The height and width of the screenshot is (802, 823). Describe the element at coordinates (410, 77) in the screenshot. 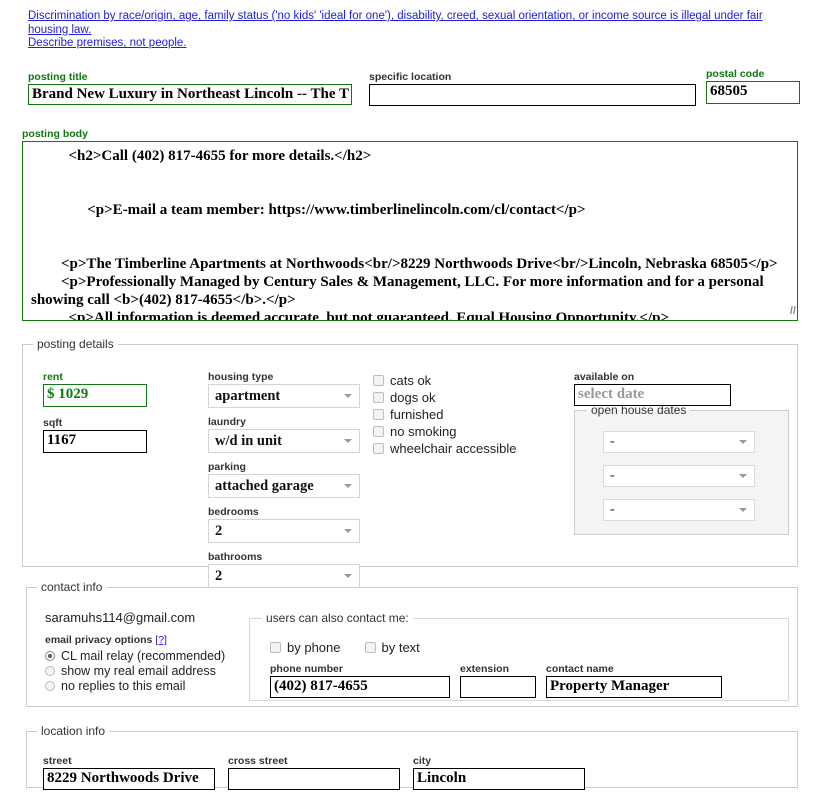

I see `specific-location-label: specific location` at that location.